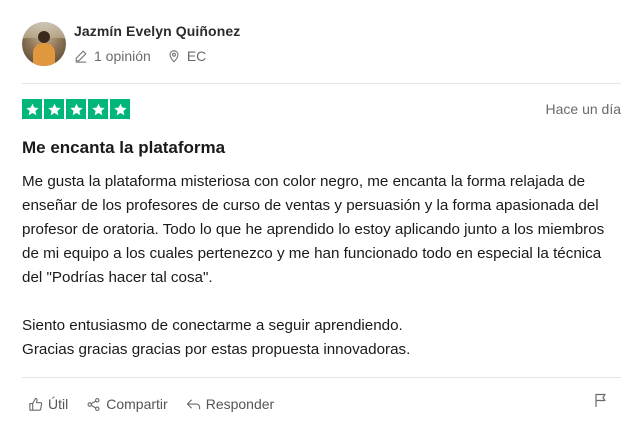 The image size is (643, 432). I want to click on reviewer-name: Jazmín Evelyn Quiñonez, so click(157, 31).